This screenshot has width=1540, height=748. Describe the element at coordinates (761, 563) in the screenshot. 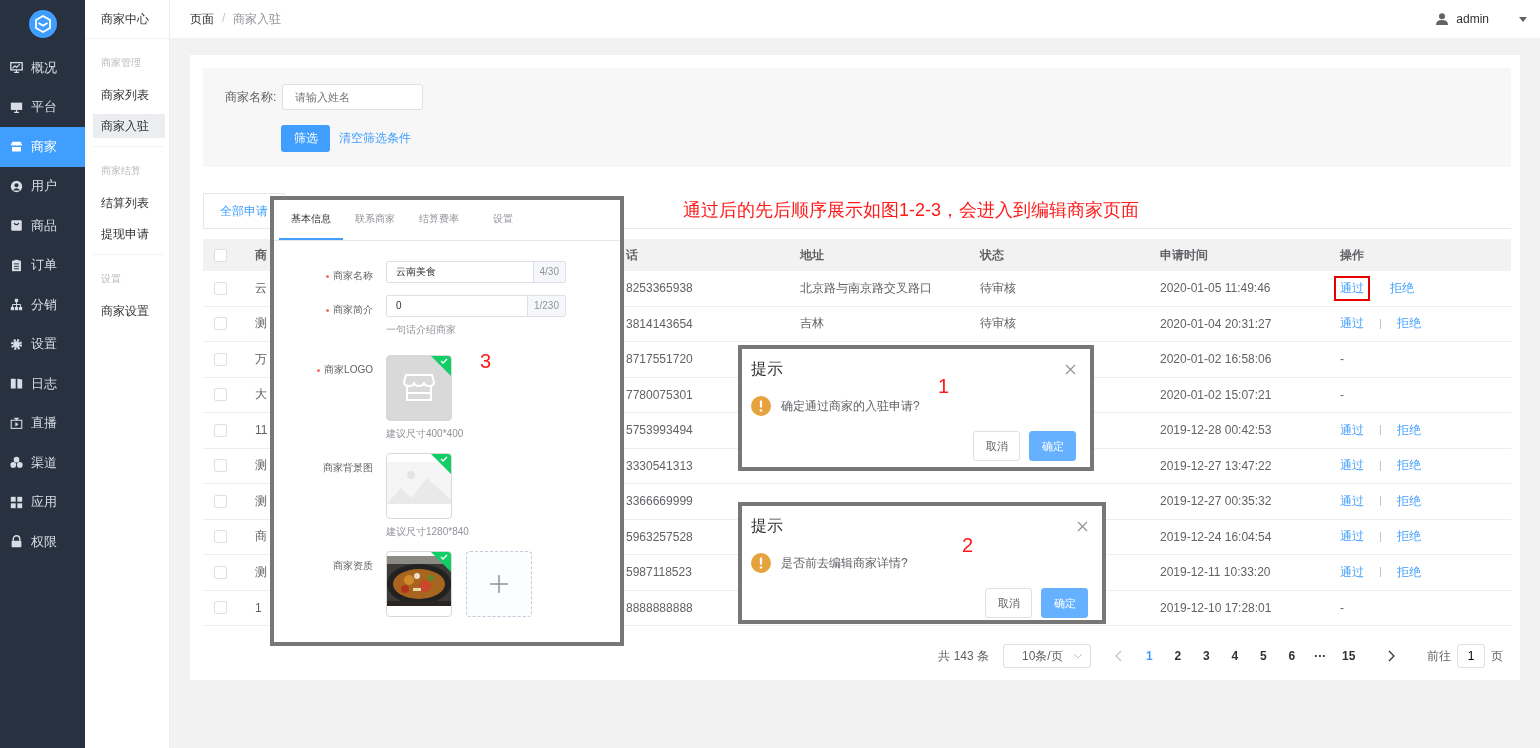

I see `warning-icon` at that location.